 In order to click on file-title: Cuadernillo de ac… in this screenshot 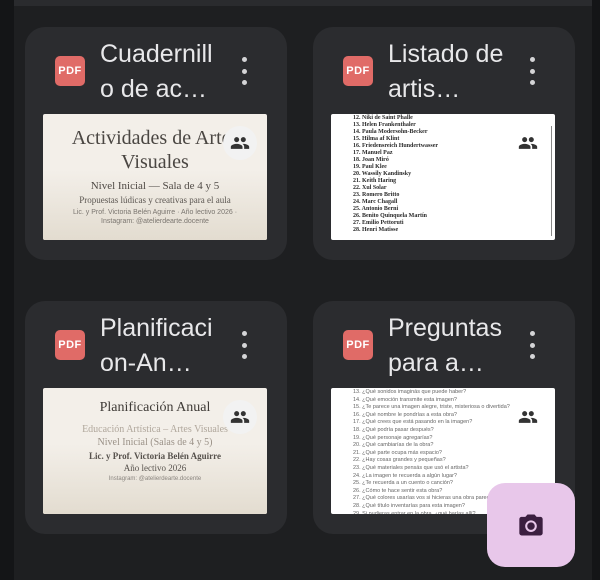, I will do `click(156, 71)`.